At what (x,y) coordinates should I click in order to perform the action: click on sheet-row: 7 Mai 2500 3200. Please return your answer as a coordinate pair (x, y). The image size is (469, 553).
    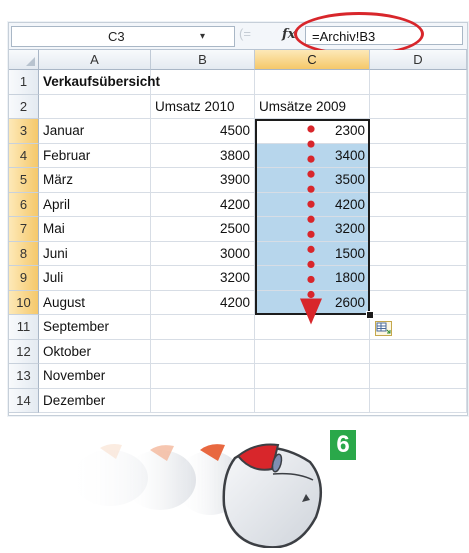
    Looking at the image, I should click on (238, 229).